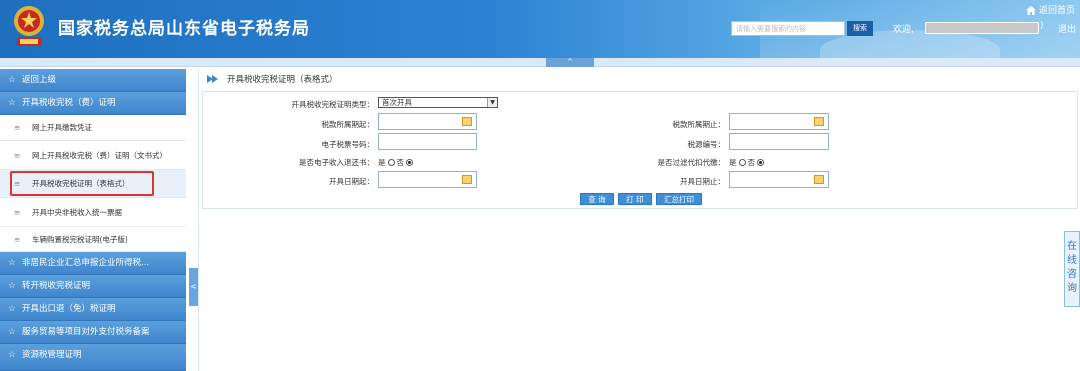 The width and height of the screenshot is (1080, 371). Describe the element at coordinates (1072, 246) in the screenshot. I see `consult-char: 在` at that location.